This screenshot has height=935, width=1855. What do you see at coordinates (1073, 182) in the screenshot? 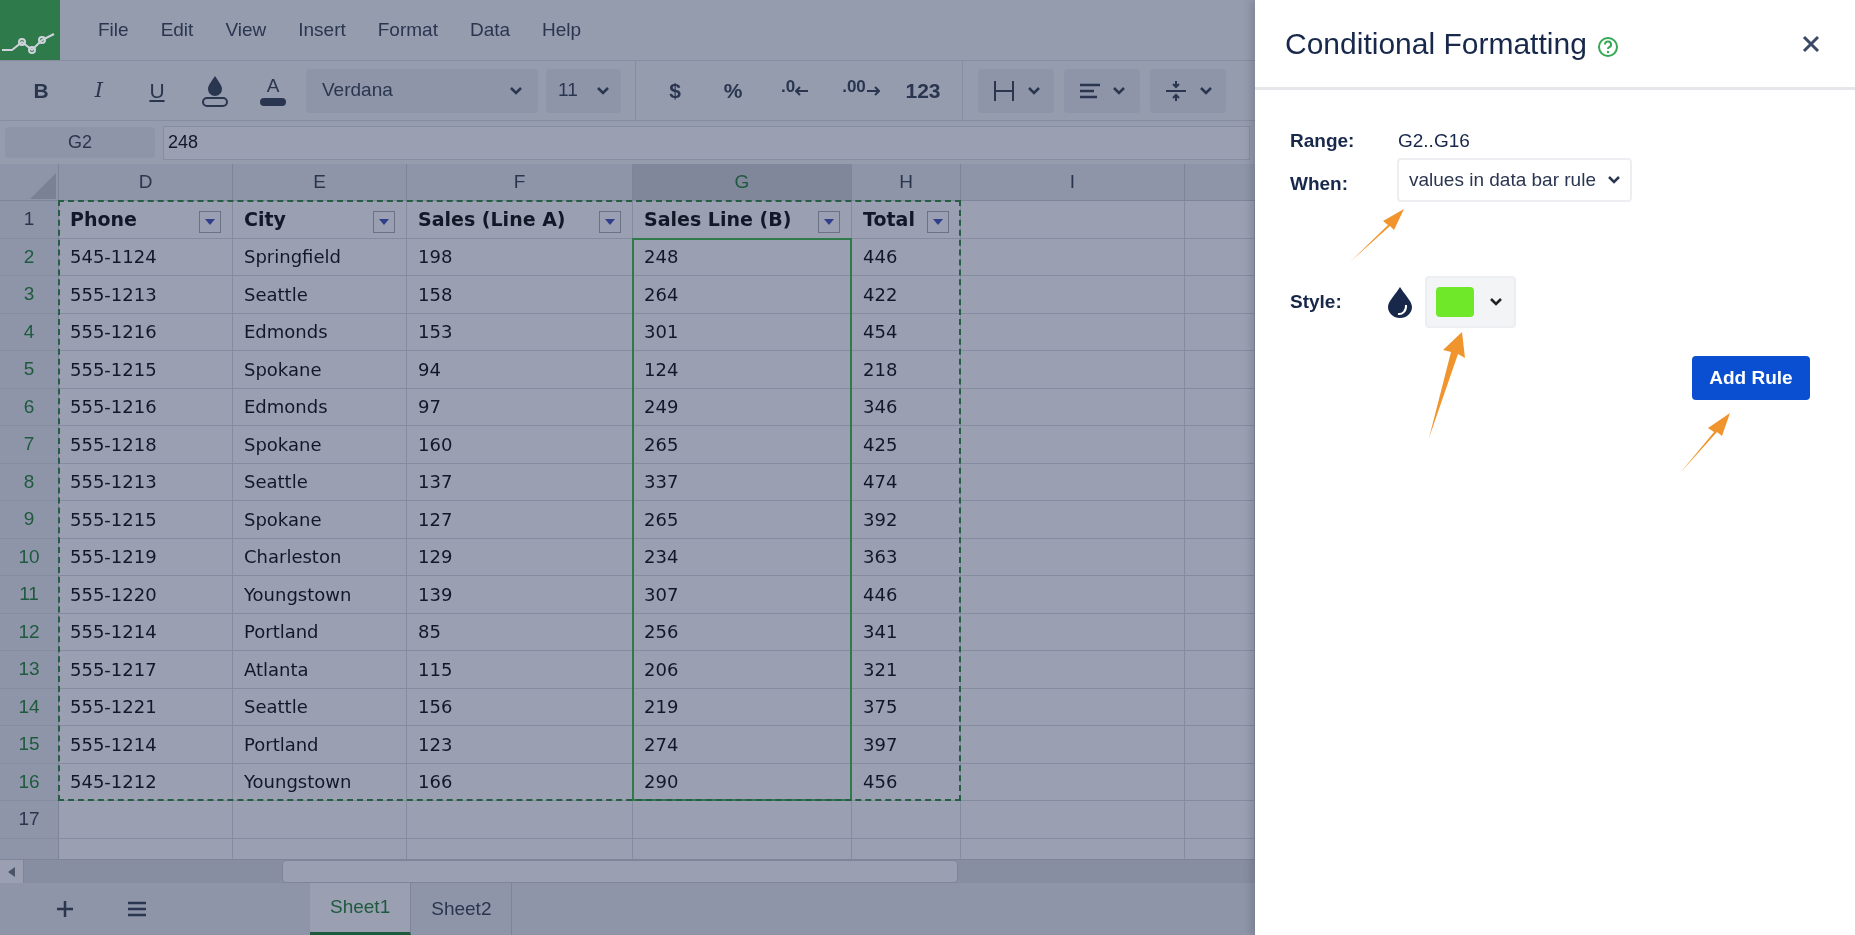
I see `column-header: I` at bounding box center [1073, 182].